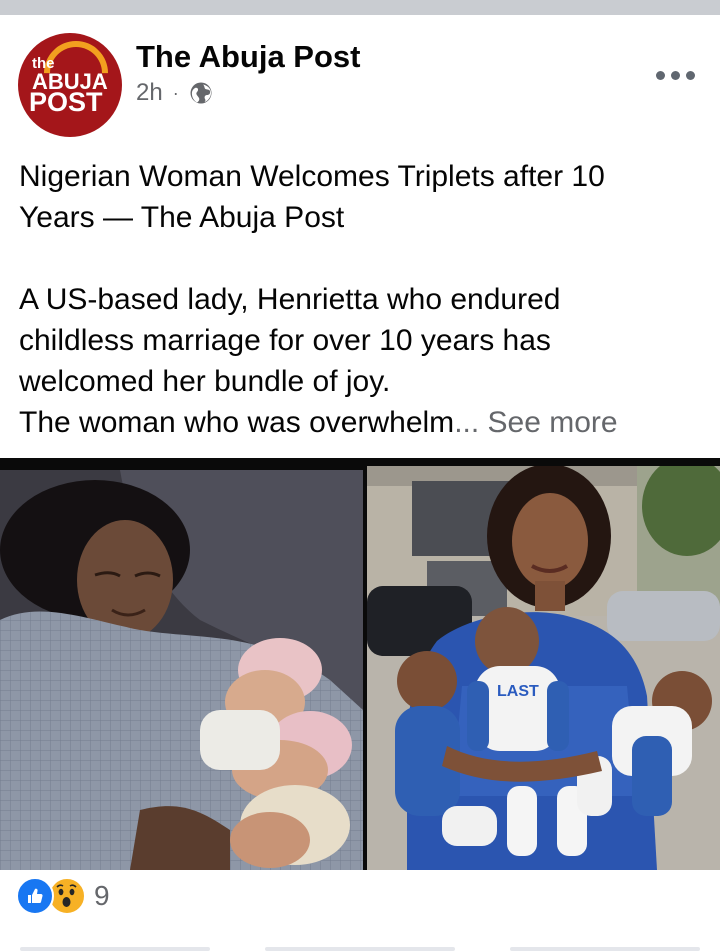 This screenshot has height=951, width=720. Describe the element at coordinates (149, 93) in the screenshot. I see `post-time: 2h` at that location.